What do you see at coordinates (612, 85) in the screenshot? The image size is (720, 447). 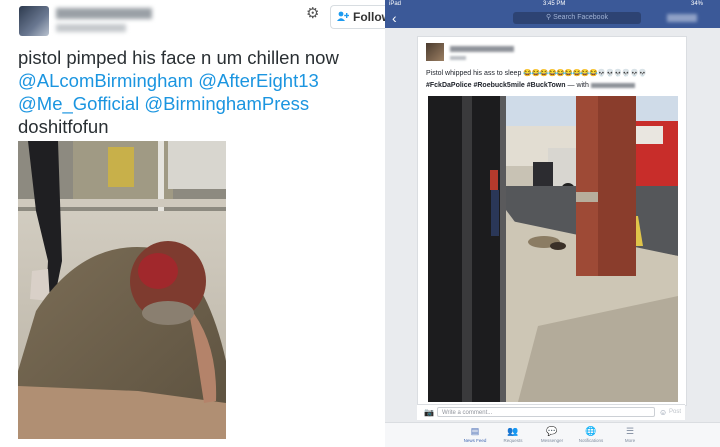 I see `redacted-tagged-friend` at bounding box center [612, 85].